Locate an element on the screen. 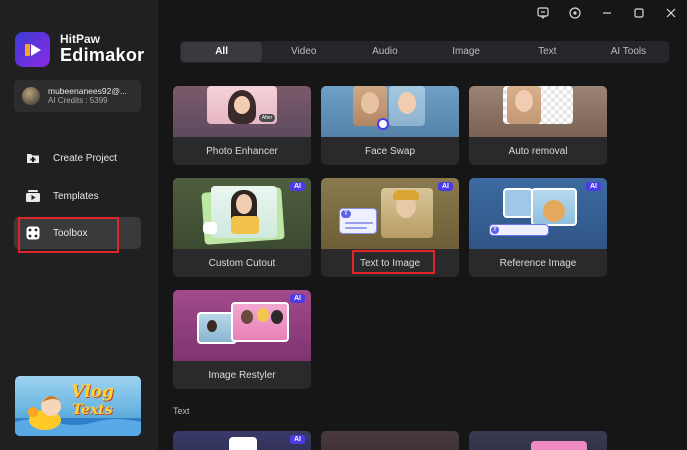 Image resolution: width=687 pixels, height=450 pixels. brand: HitPaw Edimakor is located at coordinates (79, 49).